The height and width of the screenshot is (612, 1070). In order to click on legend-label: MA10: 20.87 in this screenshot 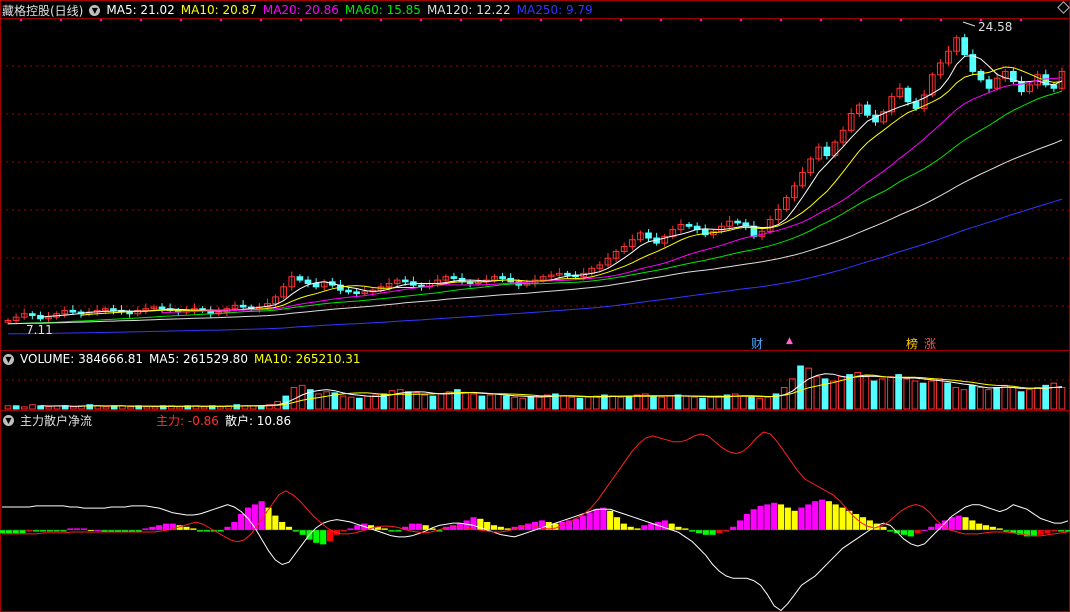, I will do `click(218, 10)`.